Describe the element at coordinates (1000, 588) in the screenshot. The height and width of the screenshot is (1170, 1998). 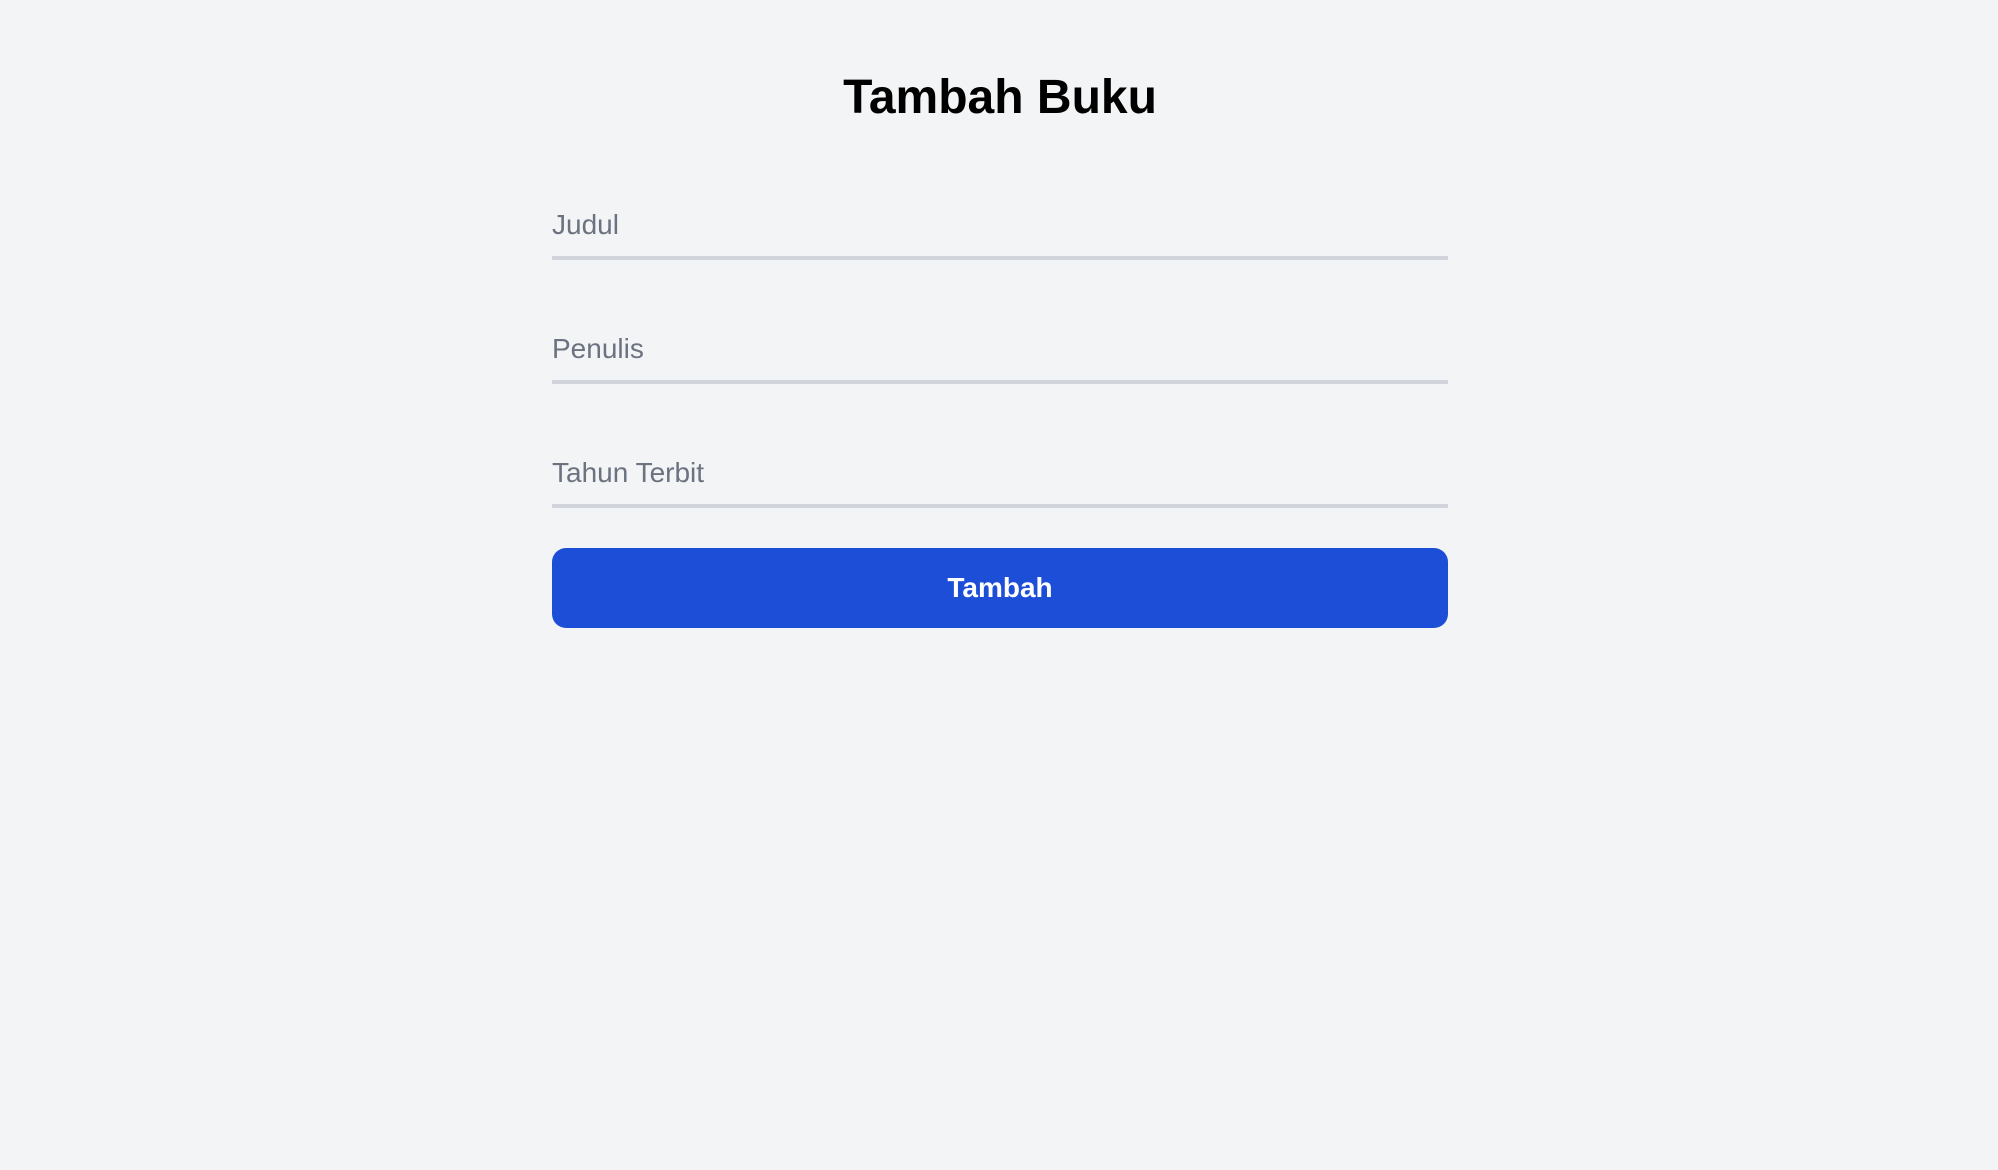
I see `tambah-button: Tambah` at that location.